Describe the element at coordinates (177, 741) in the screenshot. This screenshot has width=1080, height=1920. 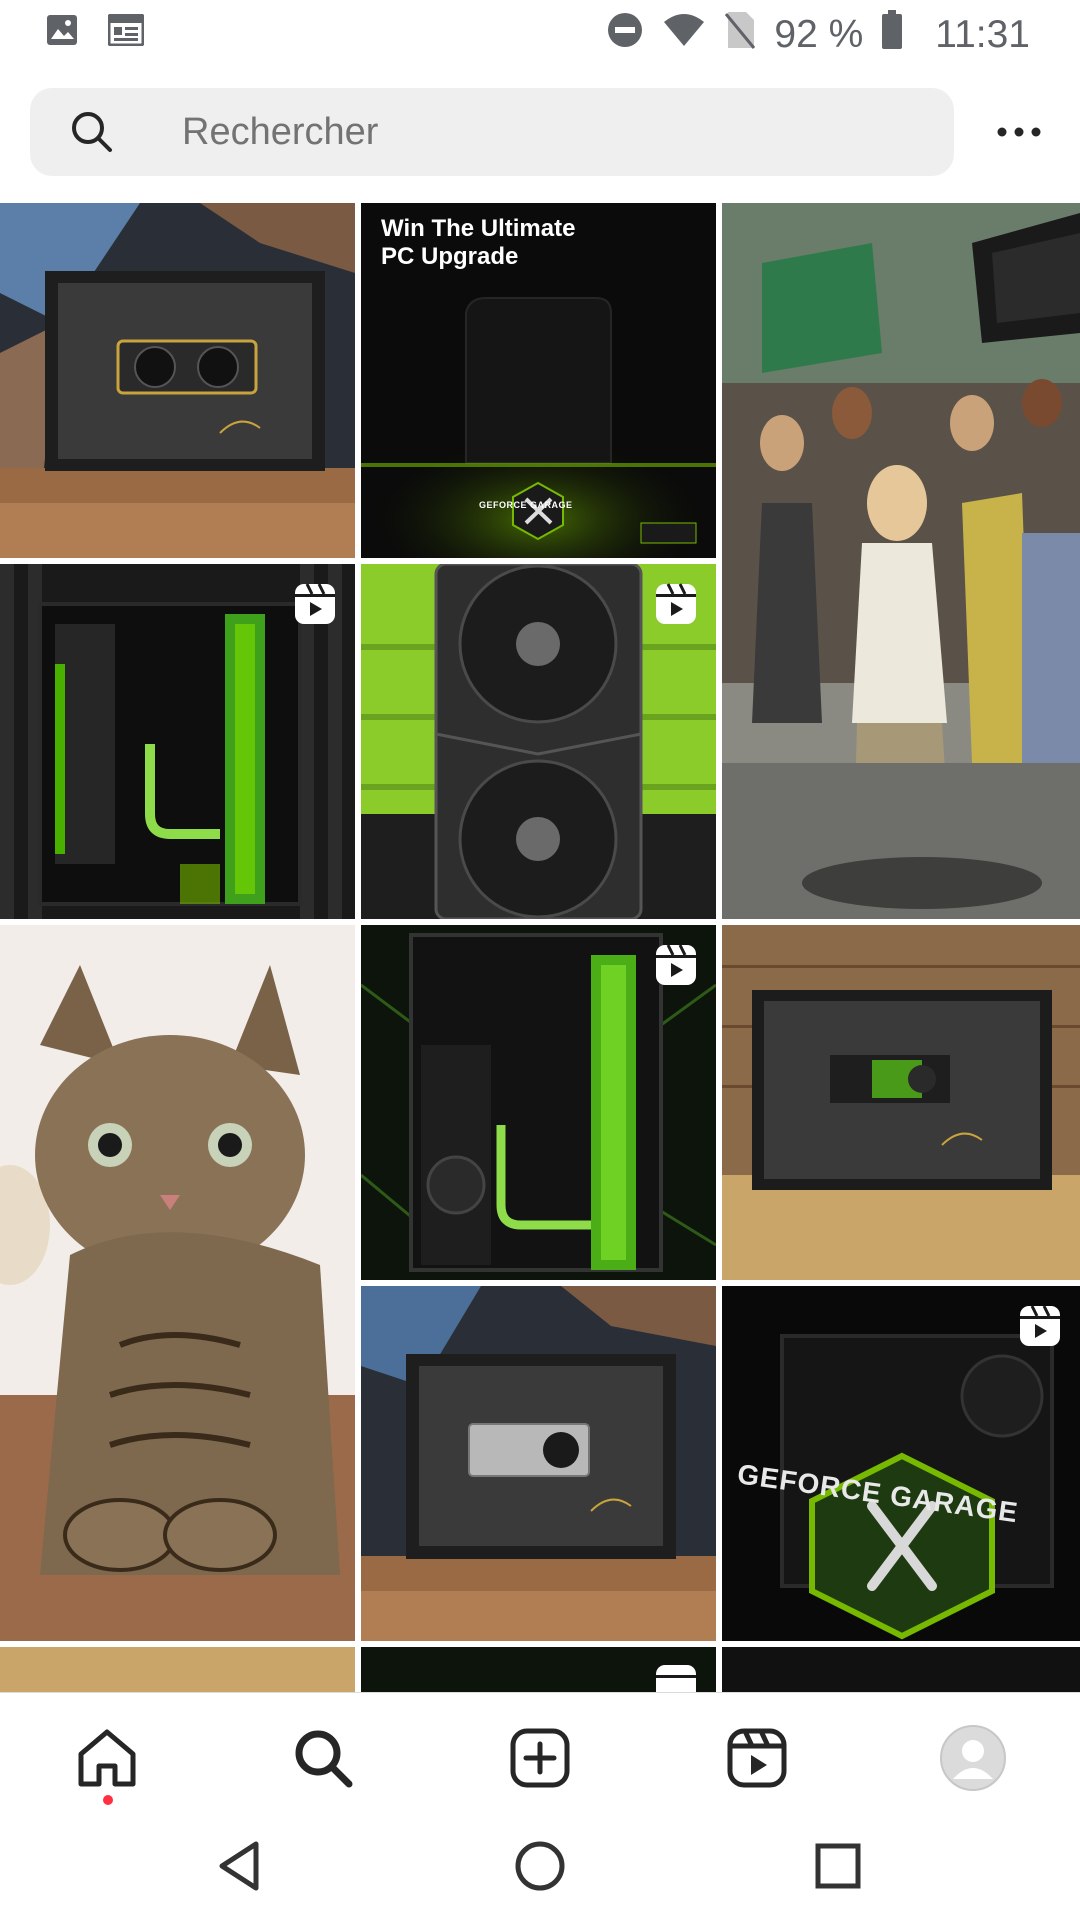
I see `grid-tile-green-pc-build` at that location.